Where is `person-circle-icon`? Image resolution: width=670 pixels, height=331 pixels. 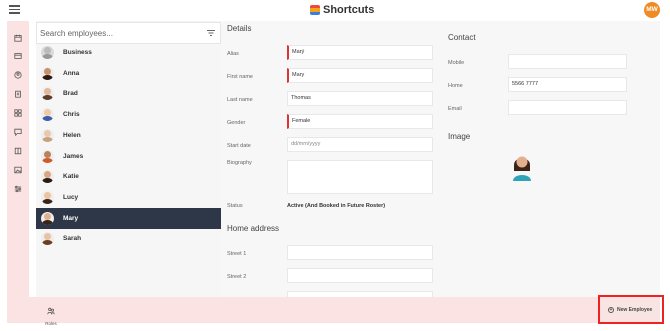
person-circle-icon is located at coordinates (18, 75).